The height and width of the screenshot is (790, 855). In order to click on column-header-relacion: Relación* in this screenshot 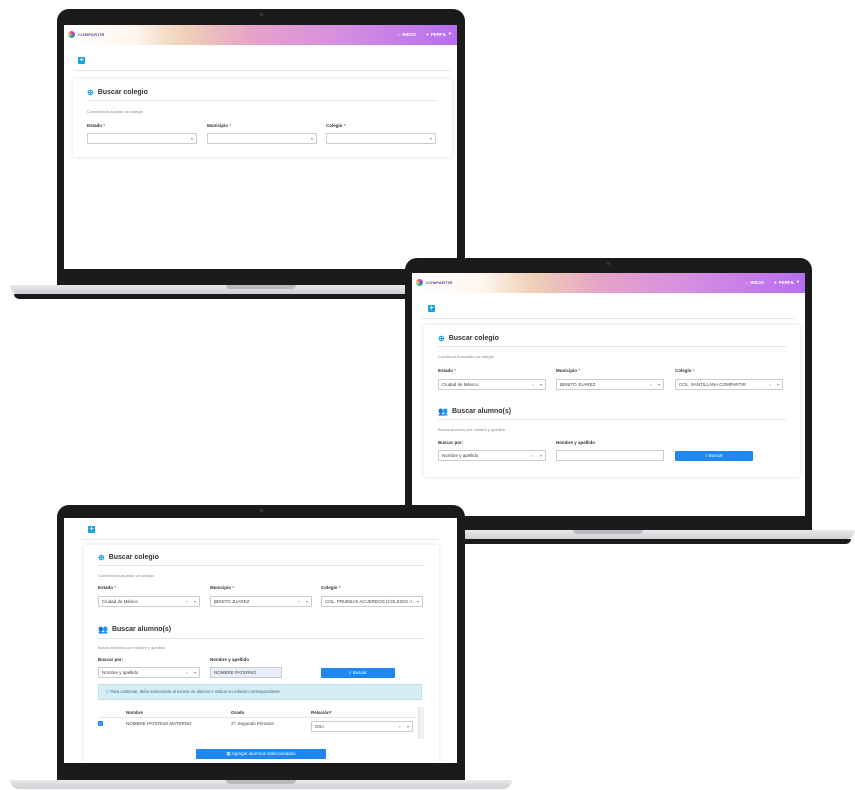, I will do `click(321, 712)`.